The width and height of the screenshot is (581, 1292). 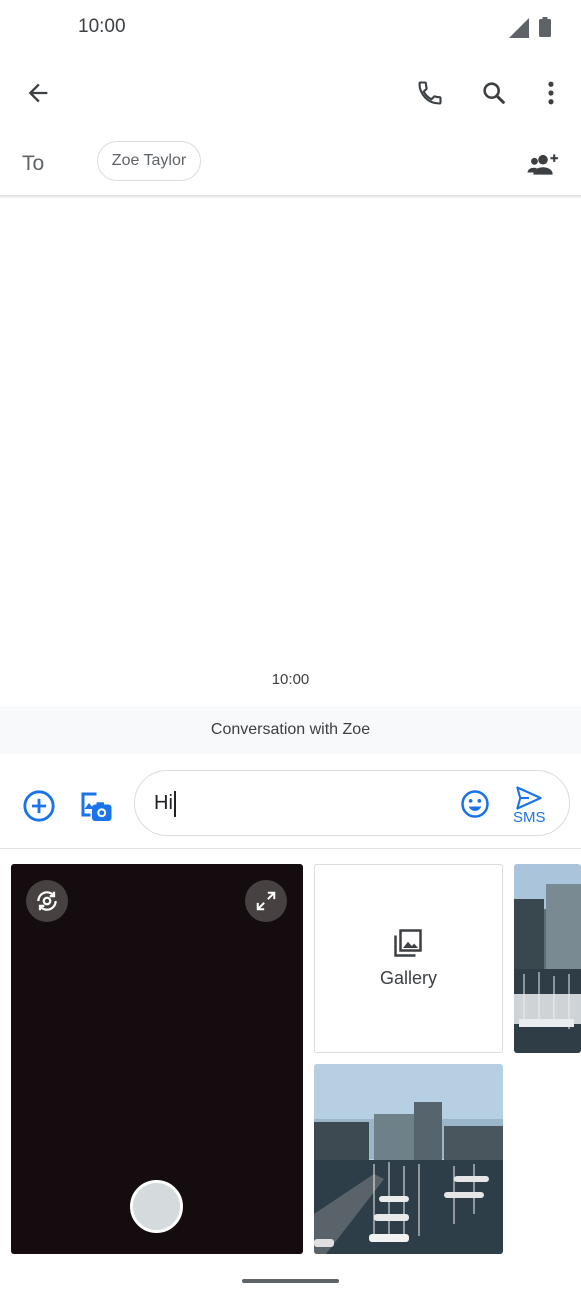 I want to click on switch-camera-button, so click(x=47, y=901).